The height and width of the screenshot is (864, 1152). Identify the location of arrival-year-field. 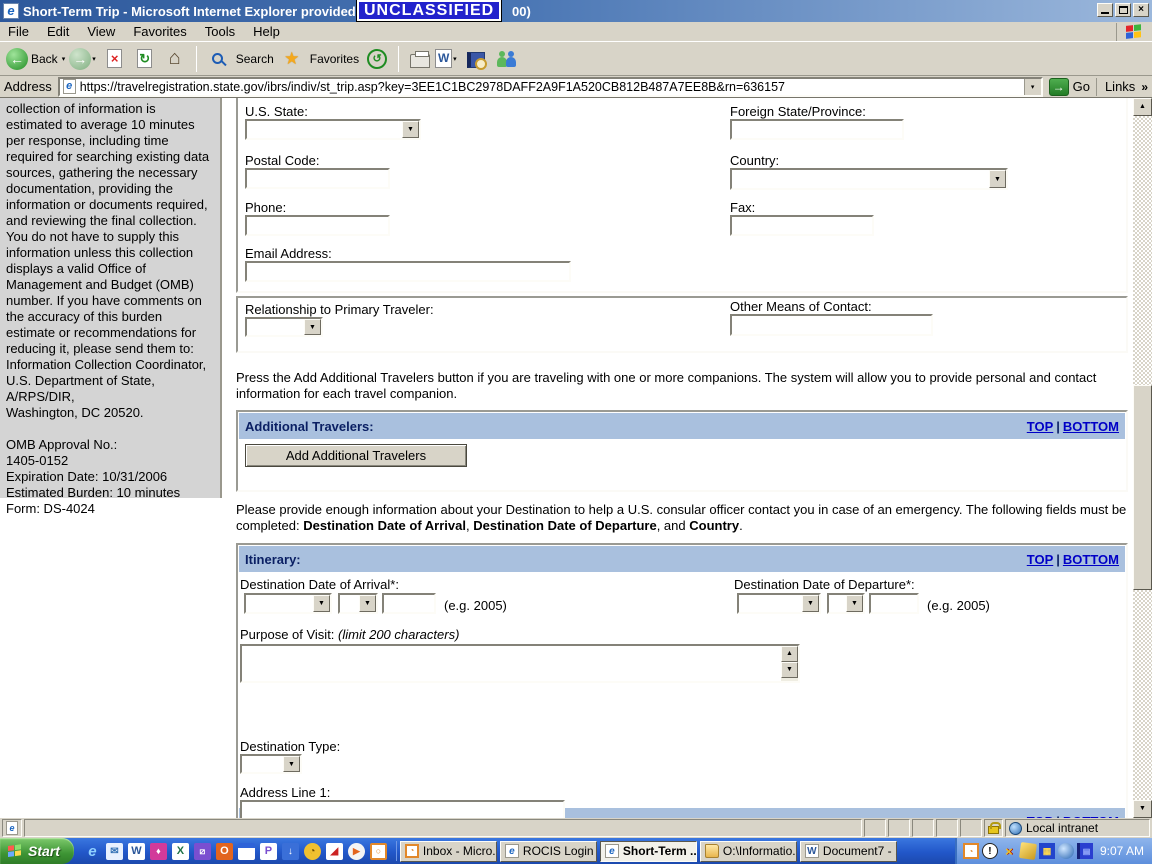
(409, 603).